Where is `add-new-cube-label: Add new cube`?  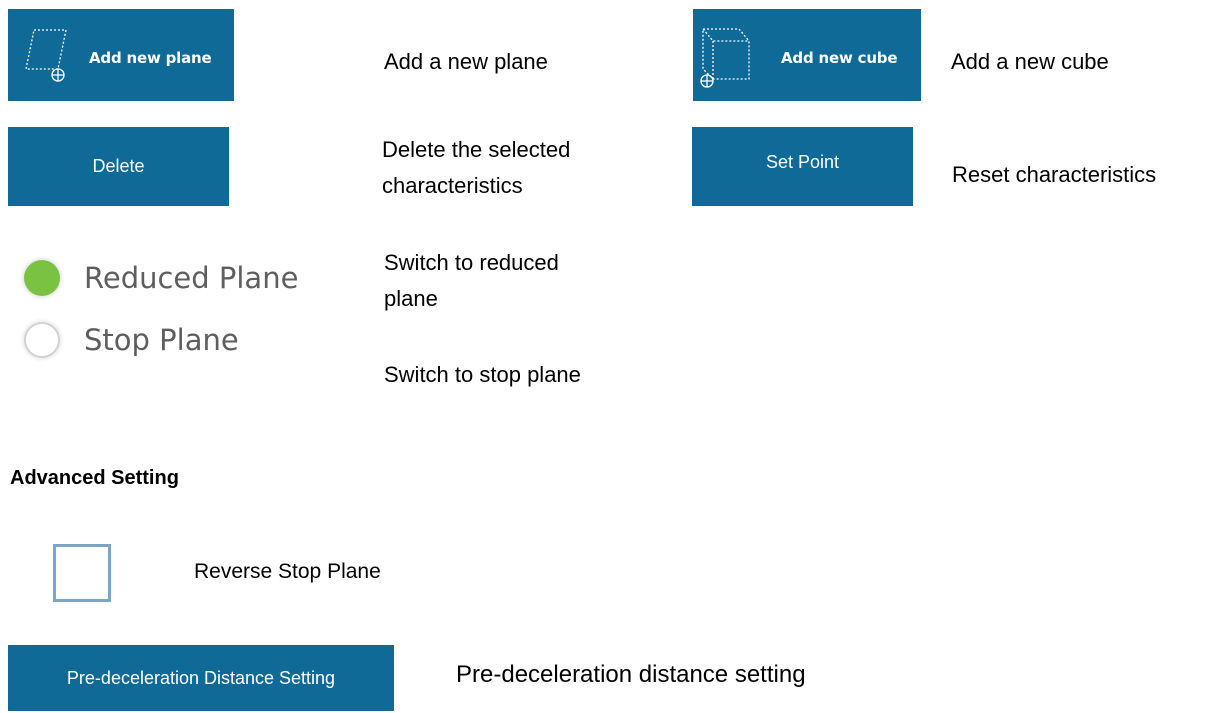 add-new-cube-label: Add new cube is located at coordinates (839, 58).